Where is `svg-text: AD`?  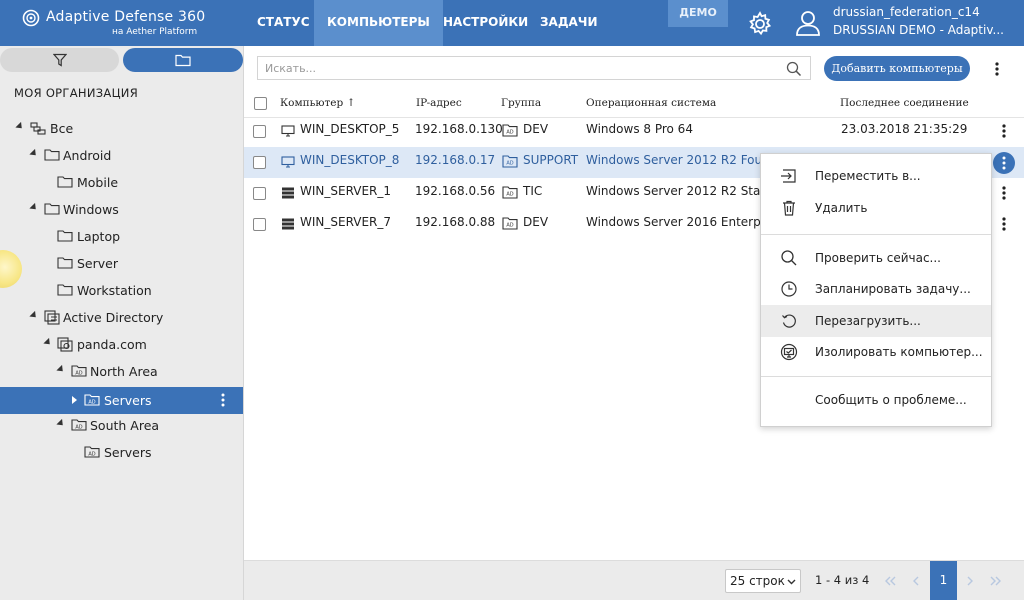
svg-text: AD is located at coordinates (509, 195).